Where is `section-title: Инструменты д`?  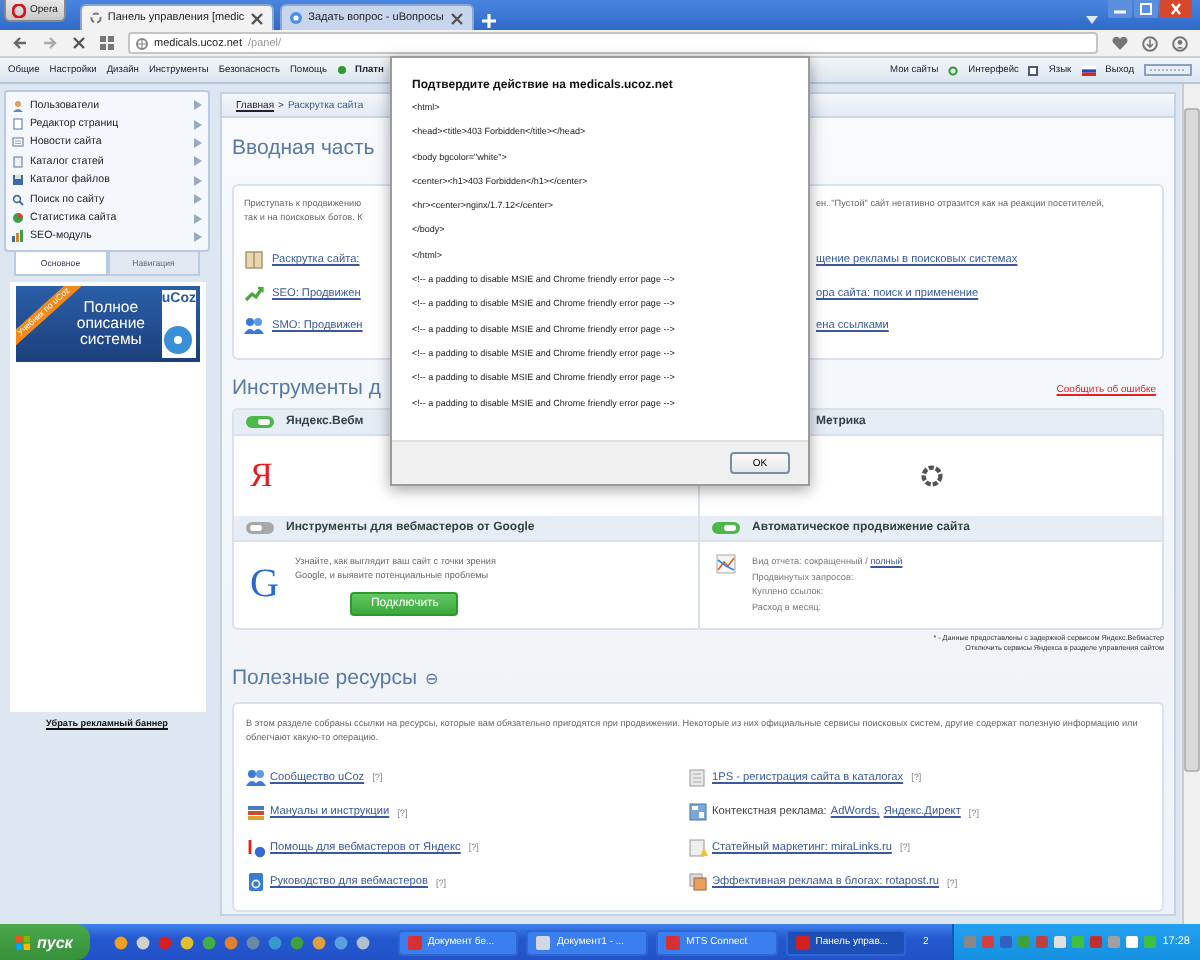
section-title: Инструменты д is located at coordinates (307, 389).